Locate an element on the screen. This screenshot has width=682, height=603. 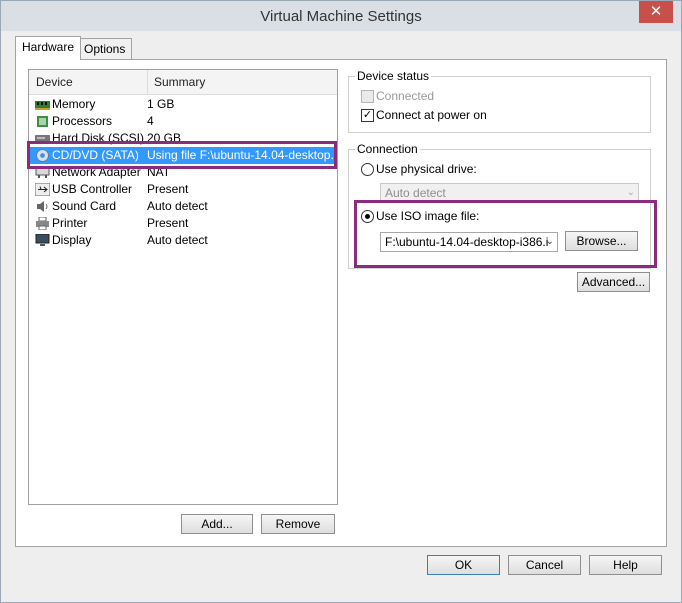
device-row-printer: Printer Present is located at coordinates (183, 223).